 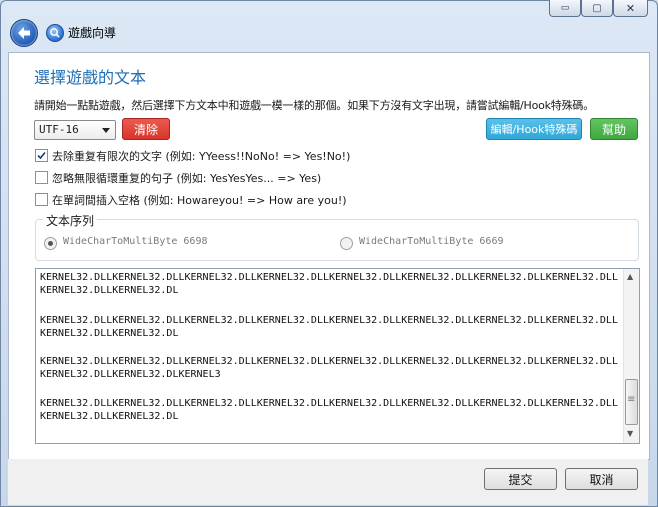 I want to click on submit-button: 提交, so click(x=520, y=479).